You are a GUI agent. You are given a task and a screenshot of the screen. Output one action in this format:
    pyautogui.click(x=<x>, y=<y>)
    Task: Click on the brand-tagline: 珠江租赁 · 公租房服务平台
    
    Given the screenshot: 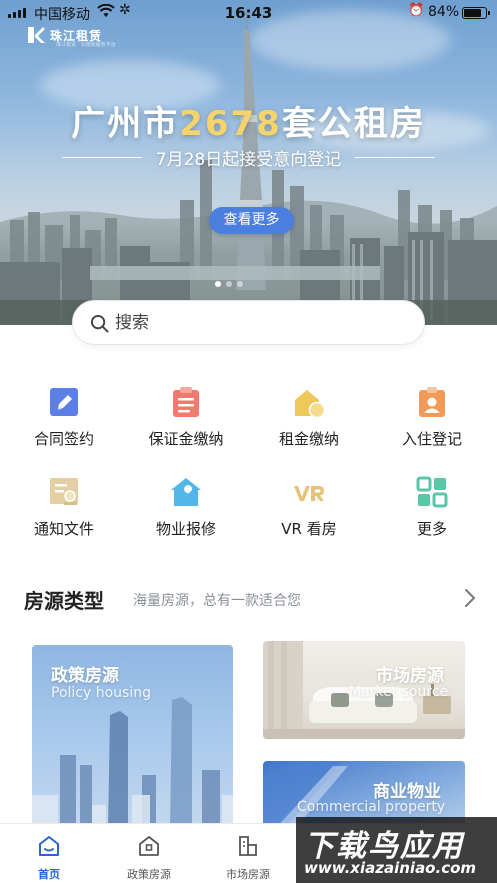 What is the action you would take?
    pyautogui.click(x=86, y=45)
    